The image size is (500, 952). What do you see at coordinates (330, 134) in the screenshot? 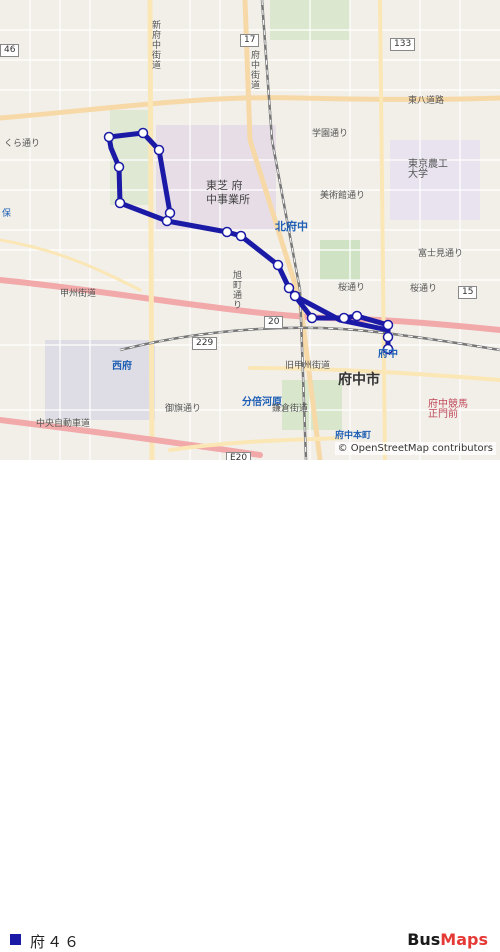
I see `label-gakuen-dori: 学園通り` at bounding box center [330, 134].